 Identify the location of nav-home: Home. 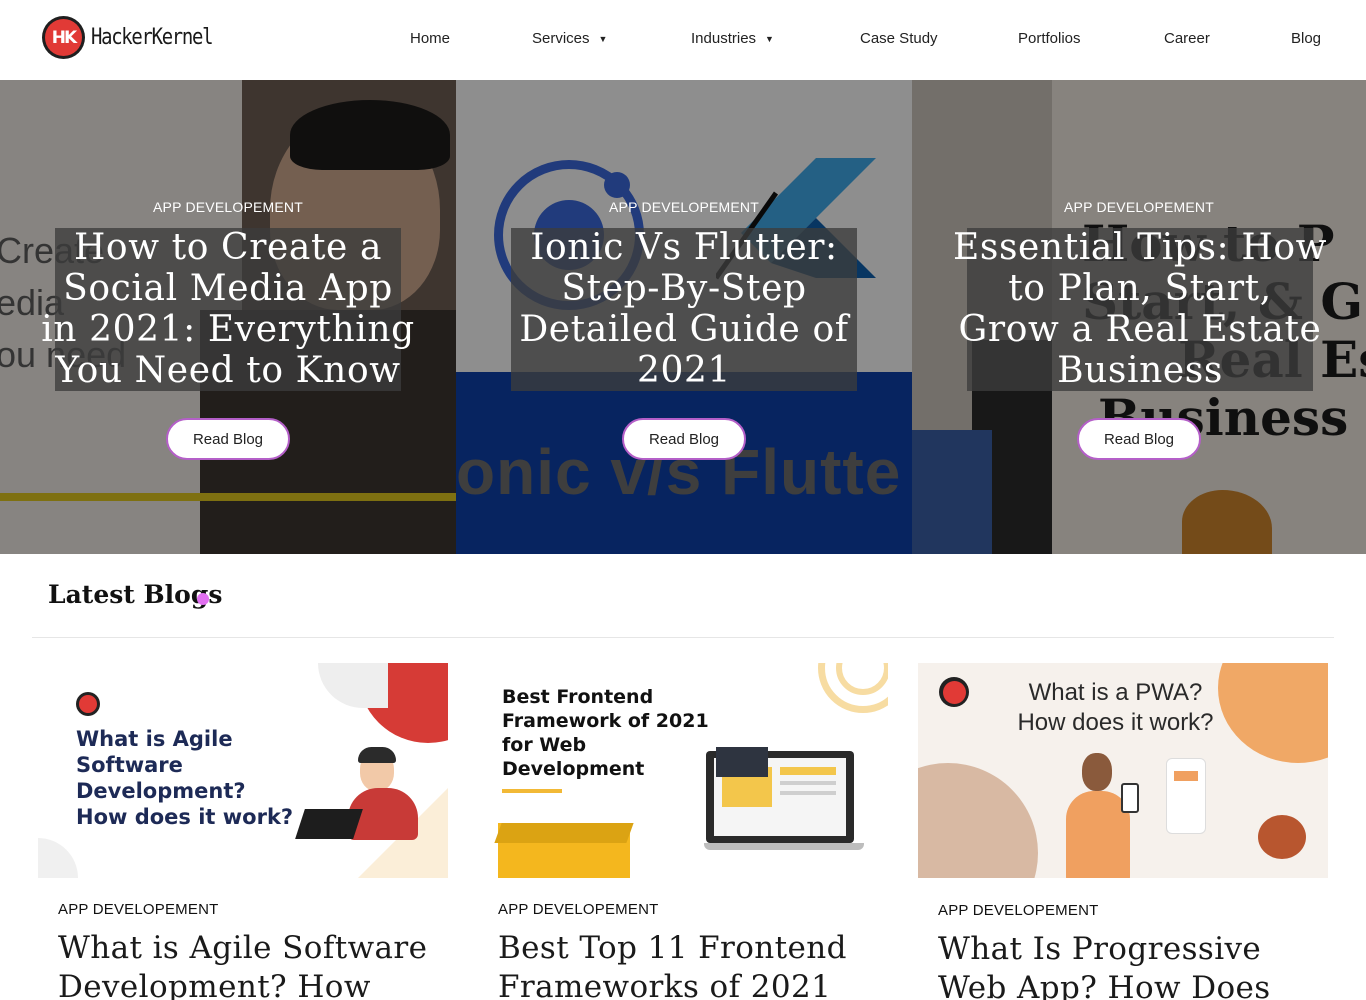
(430, 38).